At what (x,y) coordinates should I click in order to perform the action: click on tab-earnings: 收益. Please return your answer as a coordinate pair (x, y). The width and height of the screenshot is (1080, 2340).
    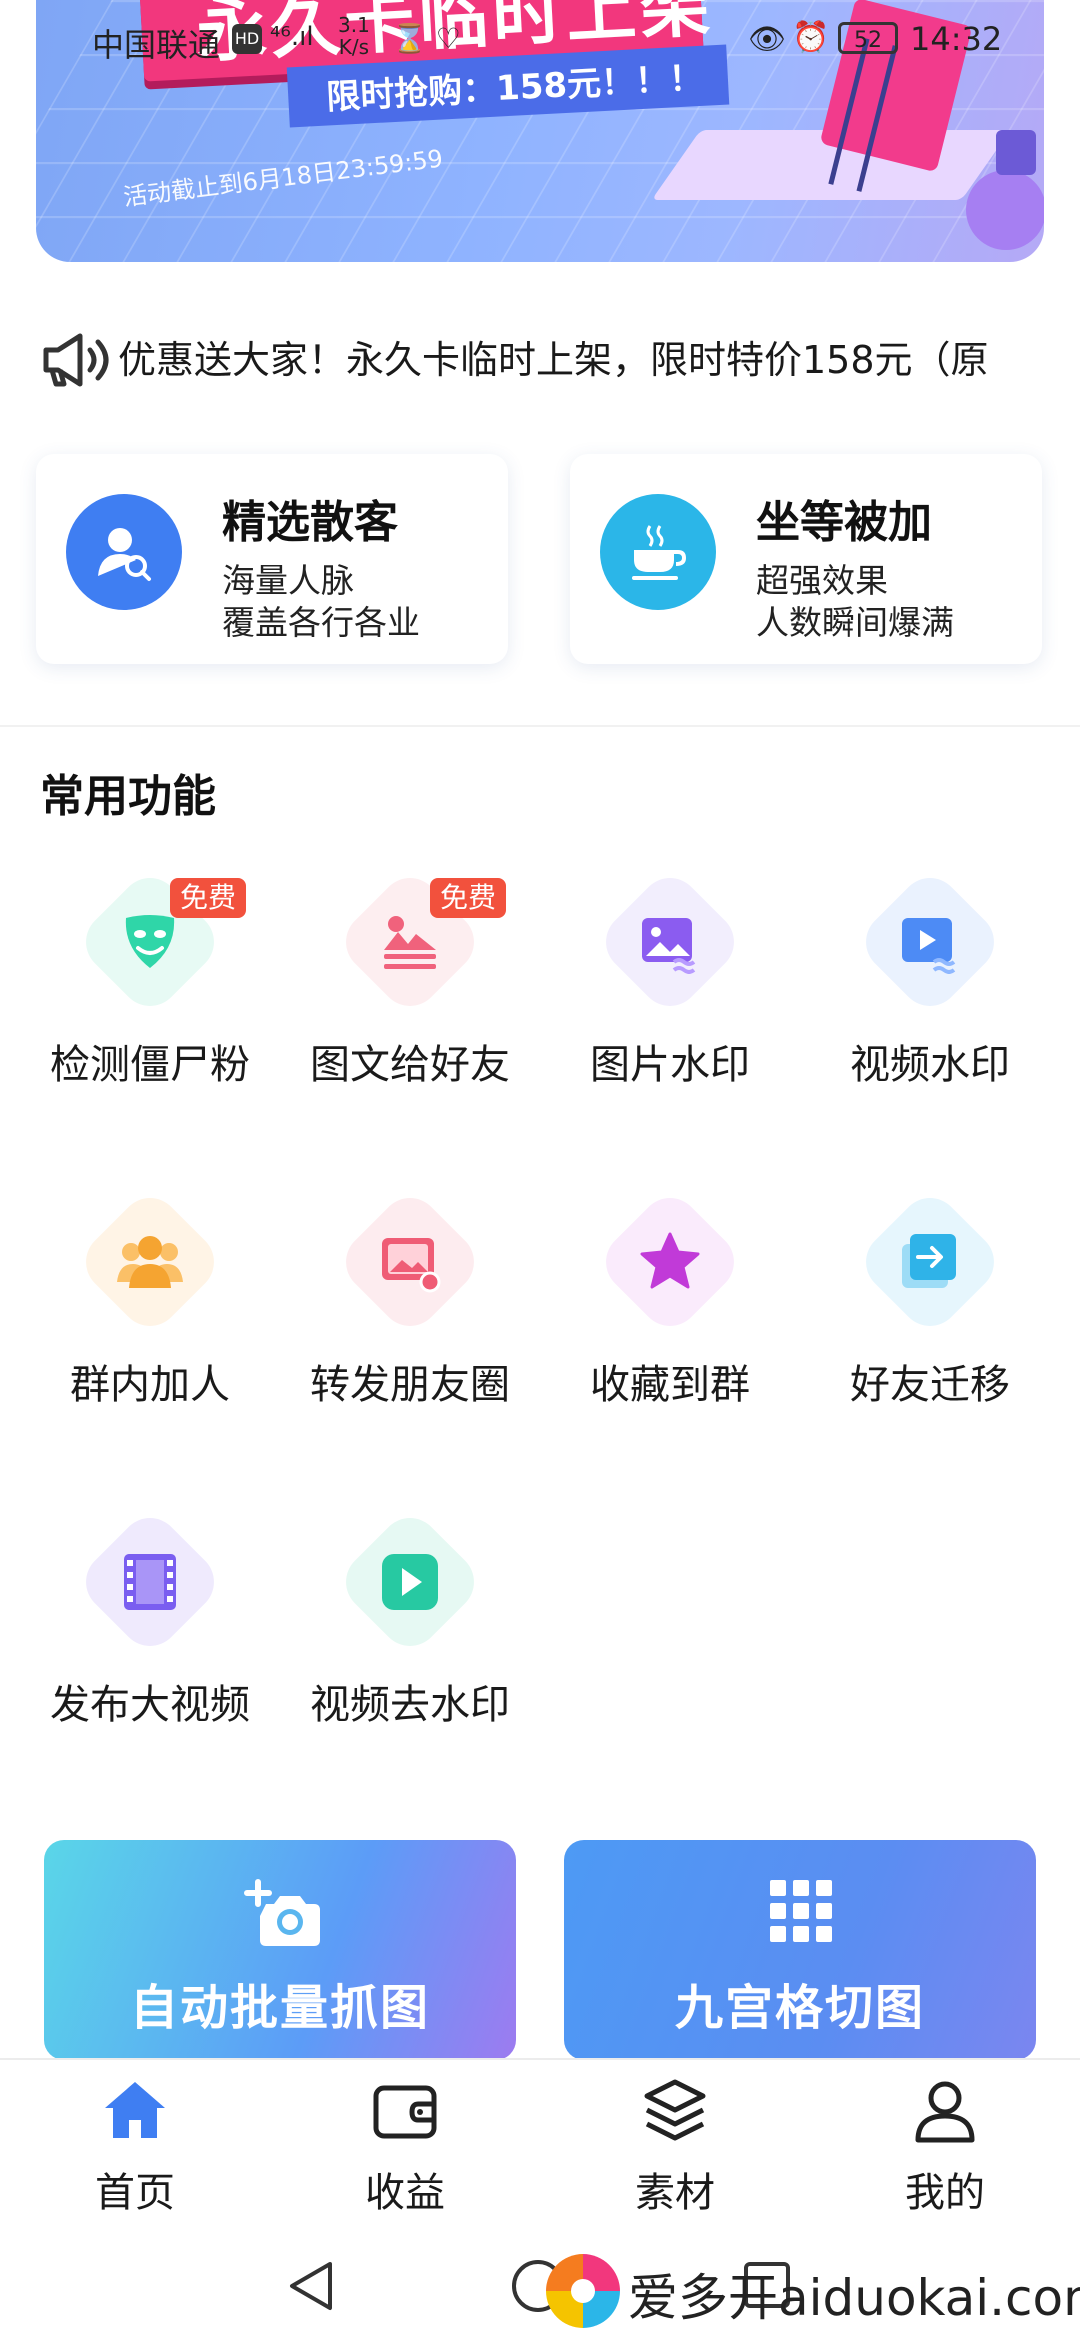
    Looking at the image, I should click on (405, 2150).